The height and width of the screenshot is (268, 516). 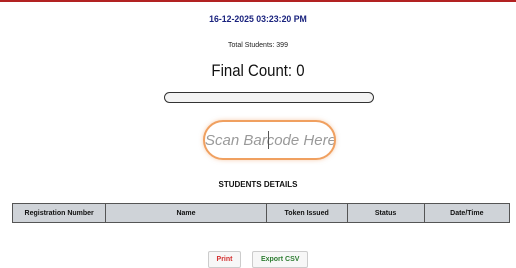 I want to click on column-header: Status, so click(x=385, y=213).